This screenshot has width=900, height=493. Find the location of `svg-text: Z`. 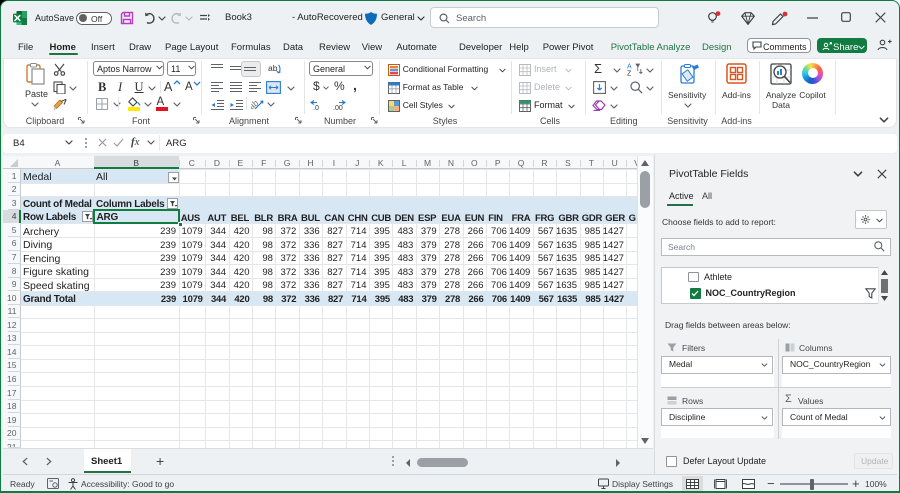

svg-text: Z is located at coordinates (629, 74).